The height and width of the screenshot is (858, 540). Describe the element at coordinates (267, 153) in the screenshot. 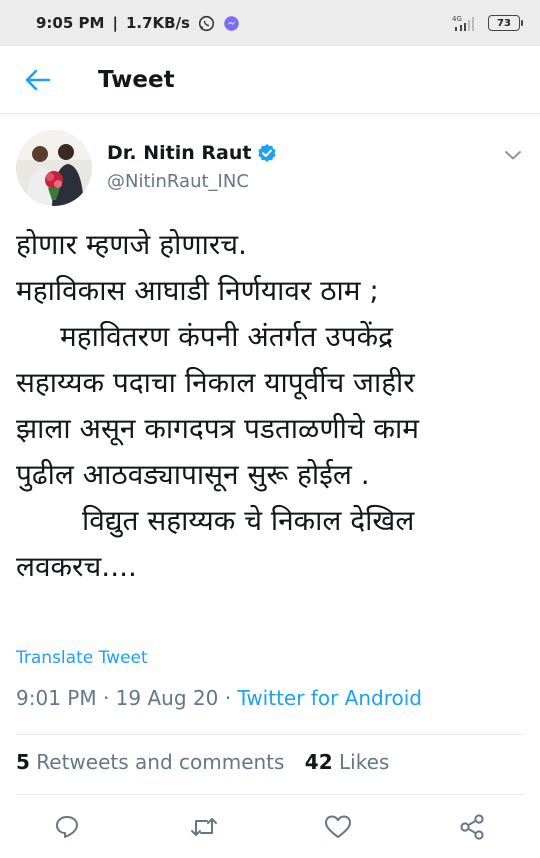

I see `verified-badge-icon` at that location.